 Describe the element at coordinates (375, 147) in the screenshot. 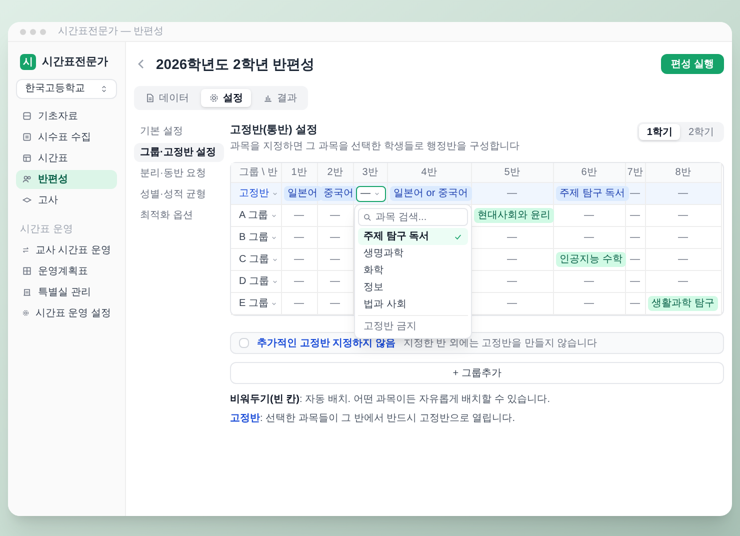

I see `section-description: 과목을 지정하면 그 과목을 선택한 학생들로 행정반을 구성합니다` at that location.